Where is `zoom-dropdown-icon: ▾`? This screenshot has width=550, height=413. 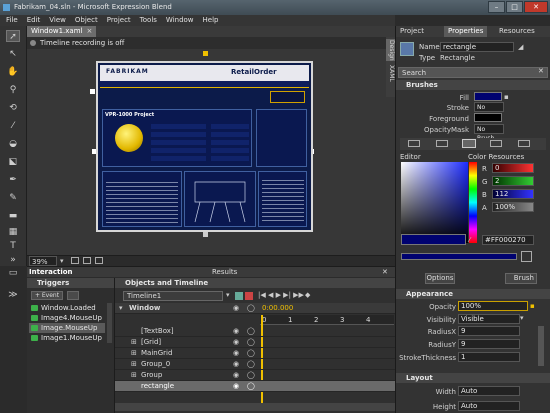 zoom-dropdown-icon: ▾ is located at coordinates (62, 261).